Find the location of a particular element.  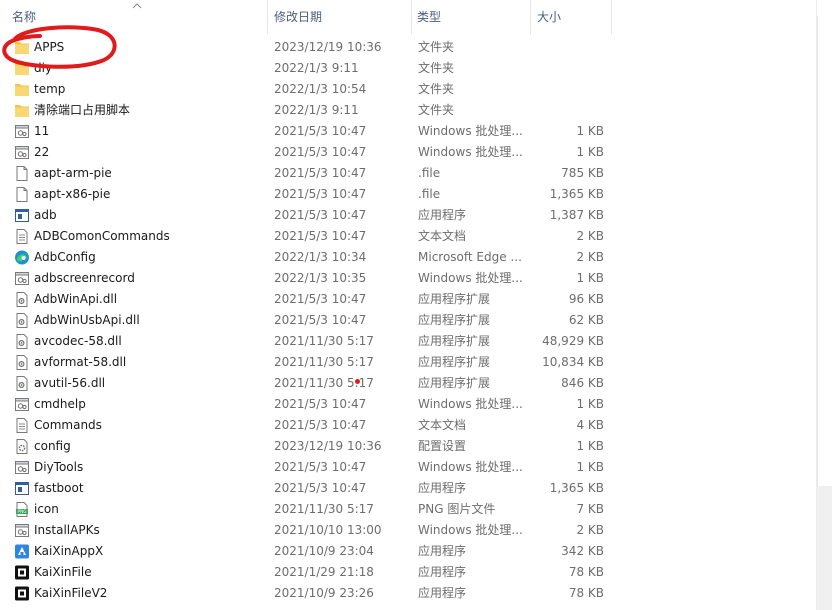

file-size: 96 KB is located at coordinates (586, 299).